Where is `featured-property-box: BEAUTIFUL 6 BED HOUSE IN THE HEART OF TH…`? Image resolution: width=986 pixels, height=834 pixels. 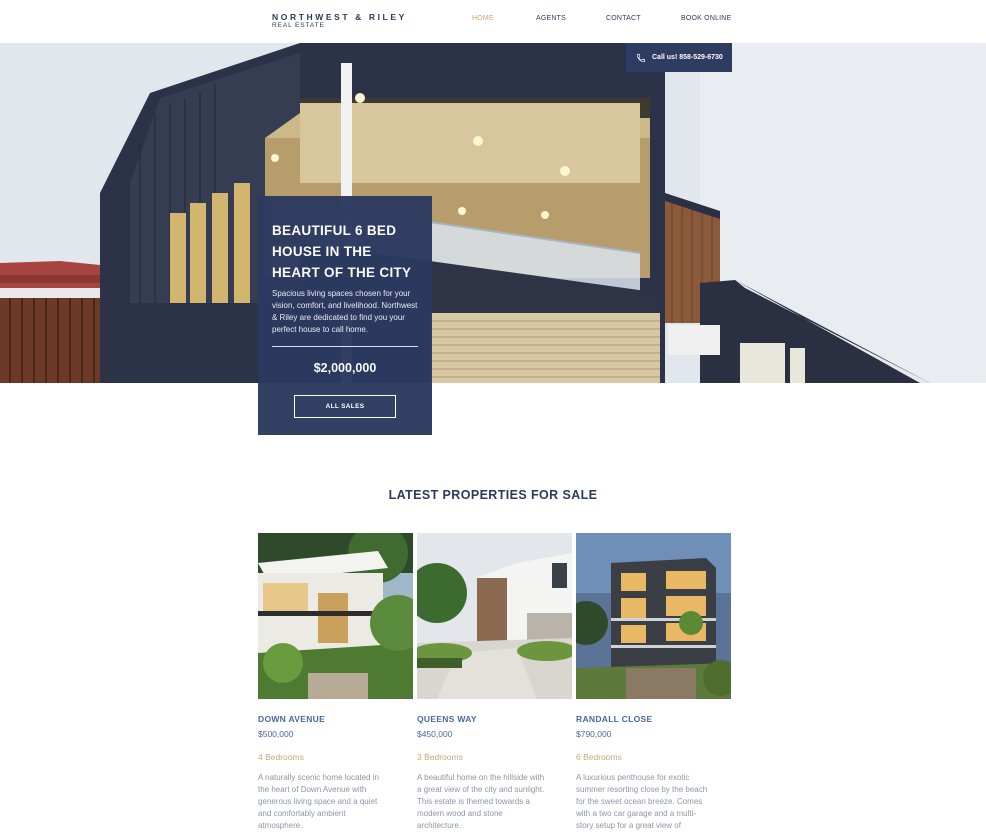
featured-property-box: BEAUTIFUL 6 BED HOUSE IN THE HEART OF TH… is located at coordinates (345, 315).